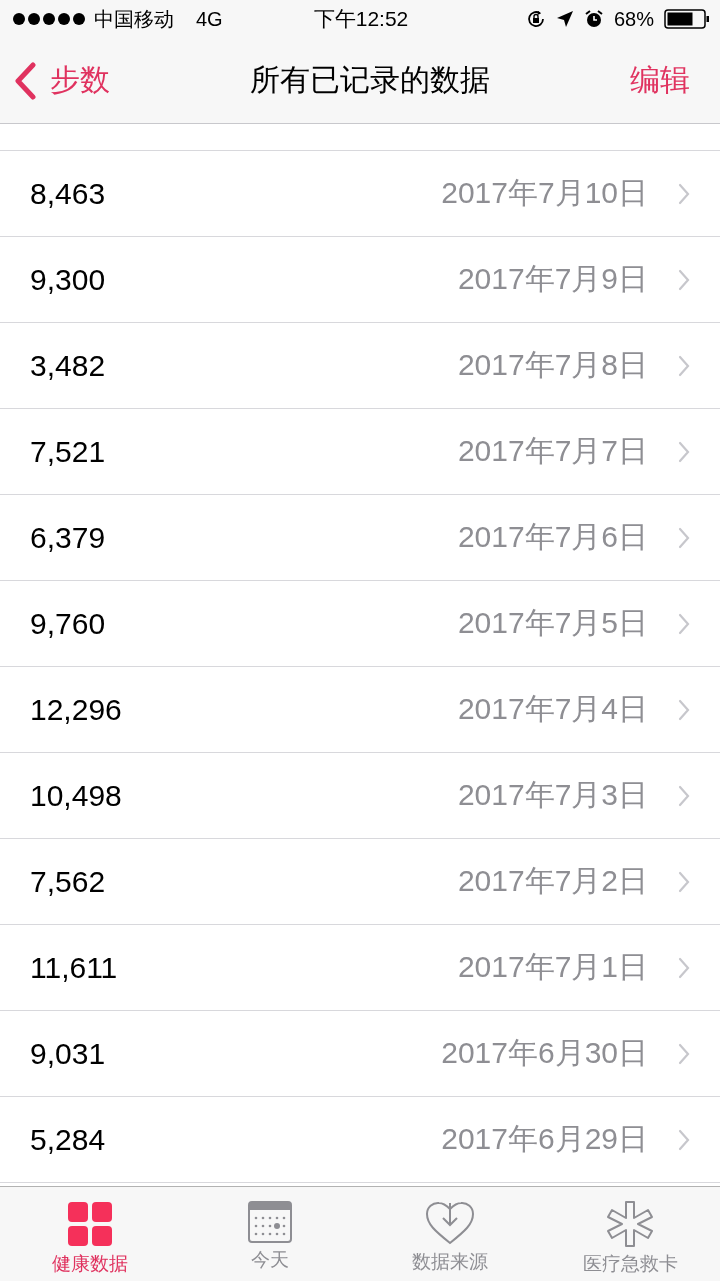 The image size is (720, 1281). Describe the element at coordinates (360, 796) in the screenshot. I see `record-row: 10,498 2017年7月3日` at that location.